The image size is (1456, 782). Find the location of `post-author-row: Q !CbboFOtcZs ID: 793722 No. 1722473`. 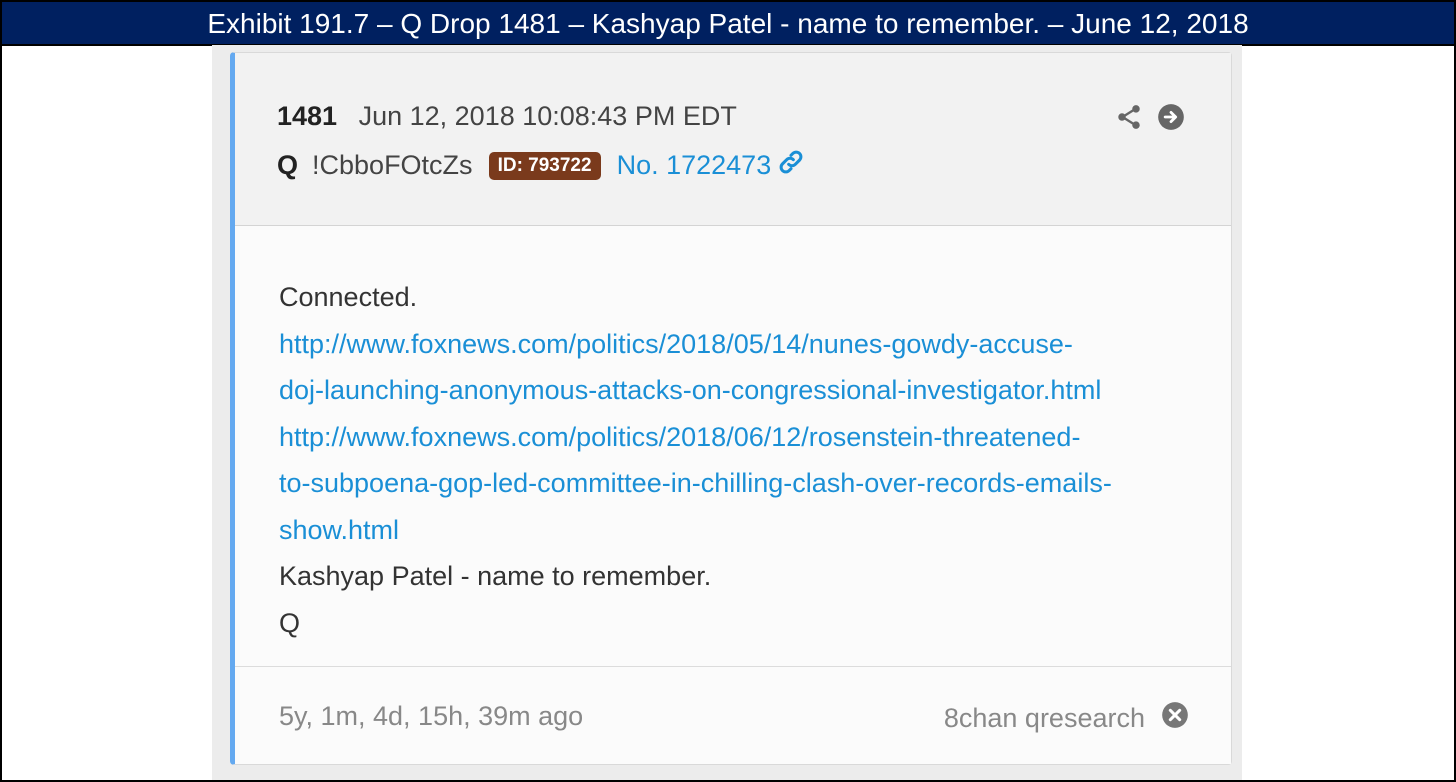

post-author-row: Q !CbboFOtcZs ID: 793722 No. 1722473 is located at coordinates (541, 165).